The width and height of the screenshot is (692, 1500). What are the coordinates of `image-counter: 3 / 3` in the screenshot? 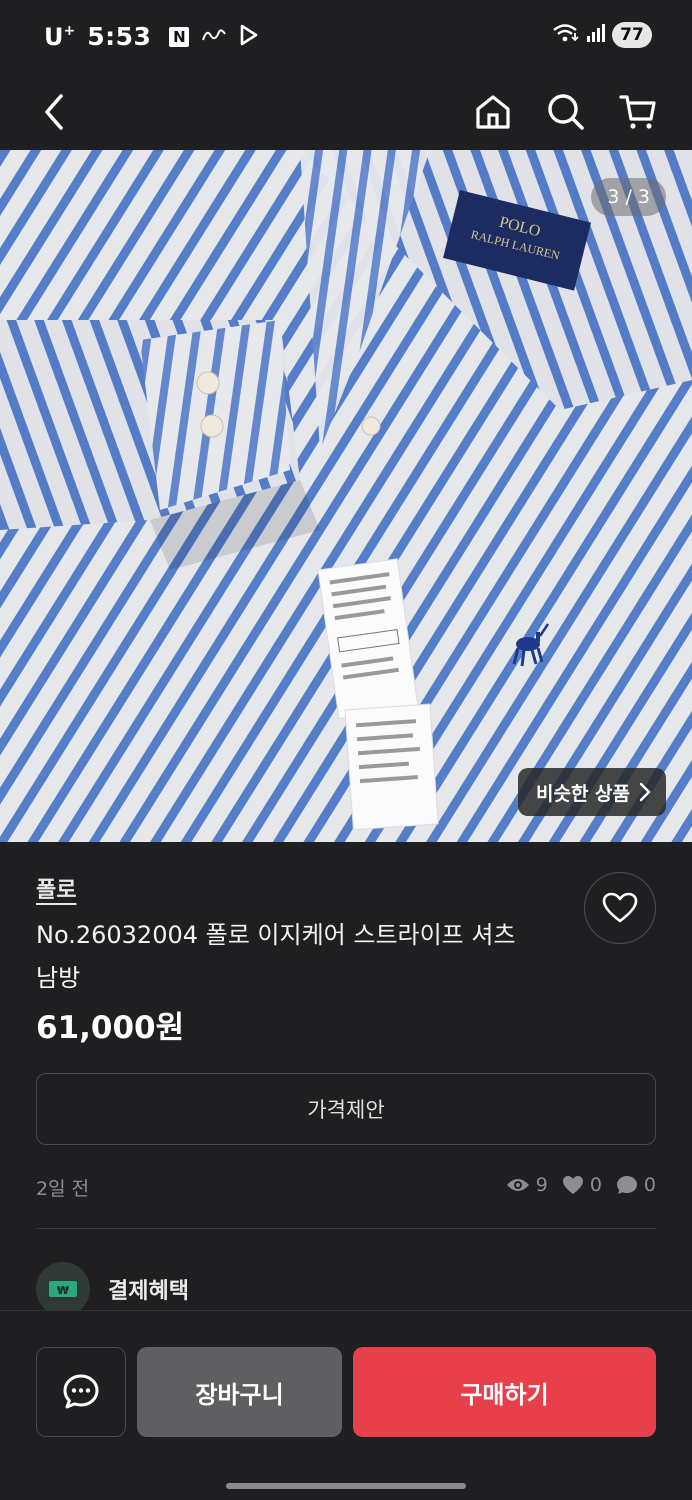 It's located at (628, 197).